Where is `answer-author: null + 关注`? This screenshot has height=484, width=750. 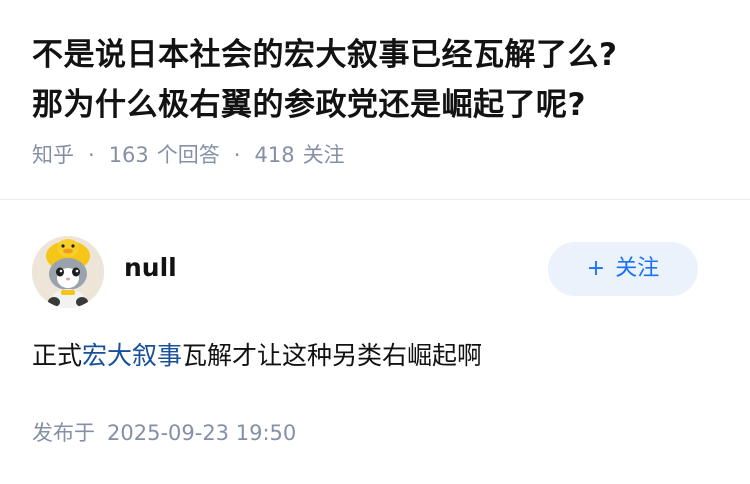
answer-author: null + 关注 is located at coordinates (375, 272).